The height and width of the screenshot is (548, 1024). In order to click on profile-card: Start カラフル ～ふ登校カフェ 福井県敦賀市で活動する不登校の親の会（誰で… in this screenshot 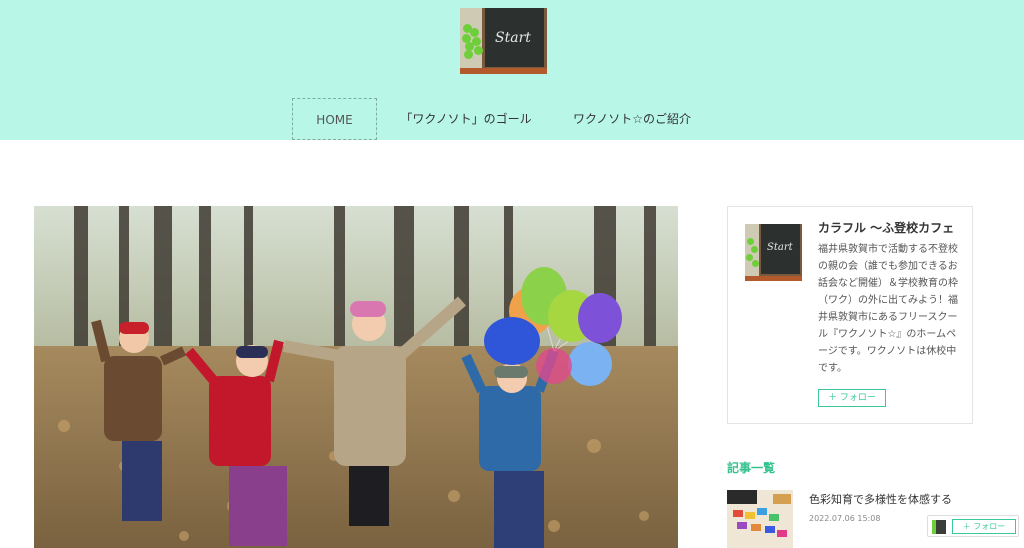, I will do `click(850, 315)`.